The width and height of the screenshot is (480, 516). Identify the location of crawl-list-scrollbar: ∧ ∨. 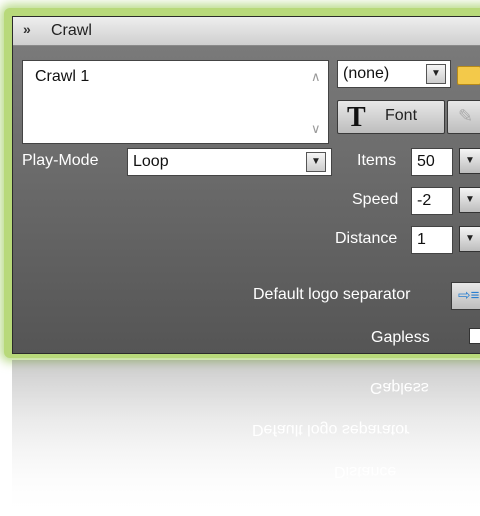
(318, 102).